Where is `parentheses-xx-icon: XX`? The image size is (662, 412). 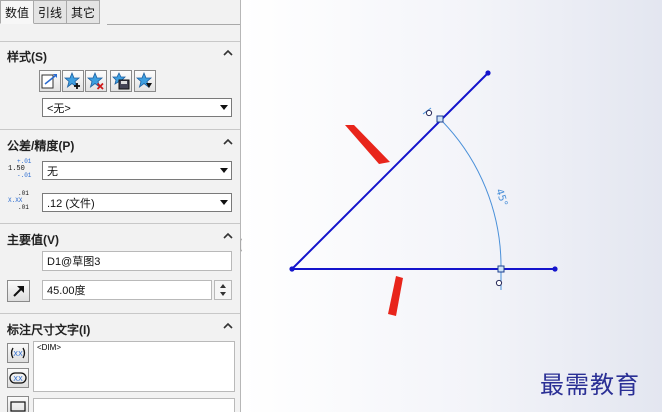
parentheses-xx-icon: XX is located at coordinates (18, 353).